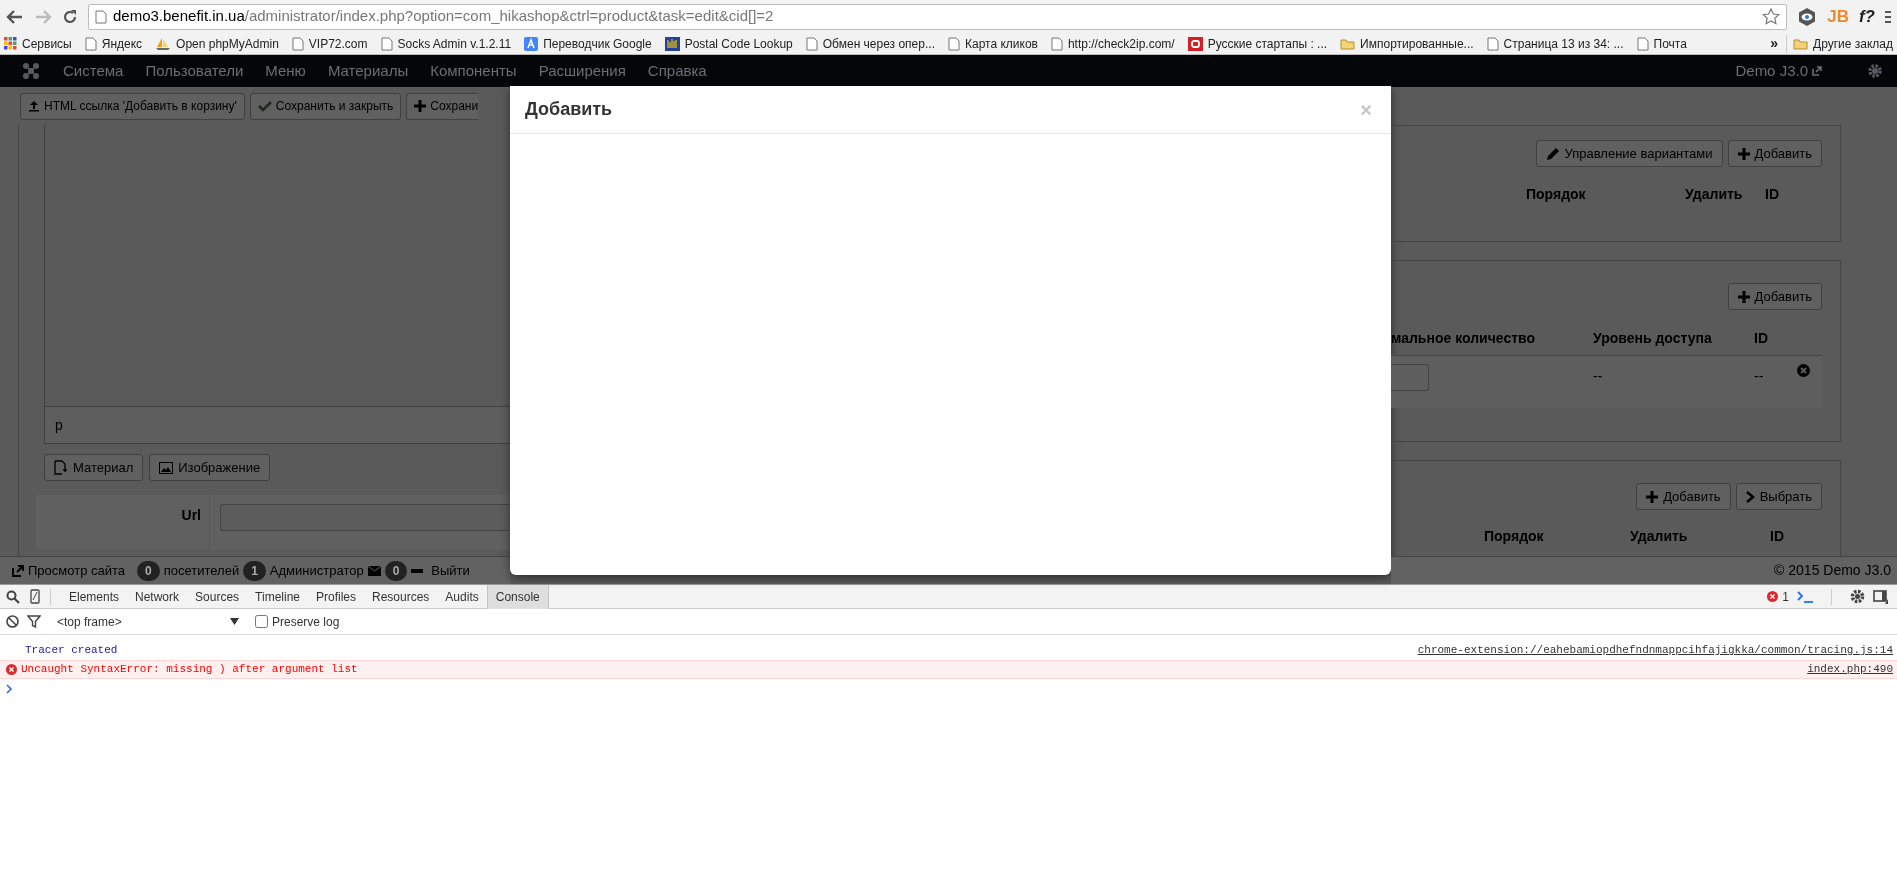 This screenshot has width=1897, height=882. Describe the element at coordinates (1839, 43) in the screenshot. I see `bookmark: Другие заклад` at that location.